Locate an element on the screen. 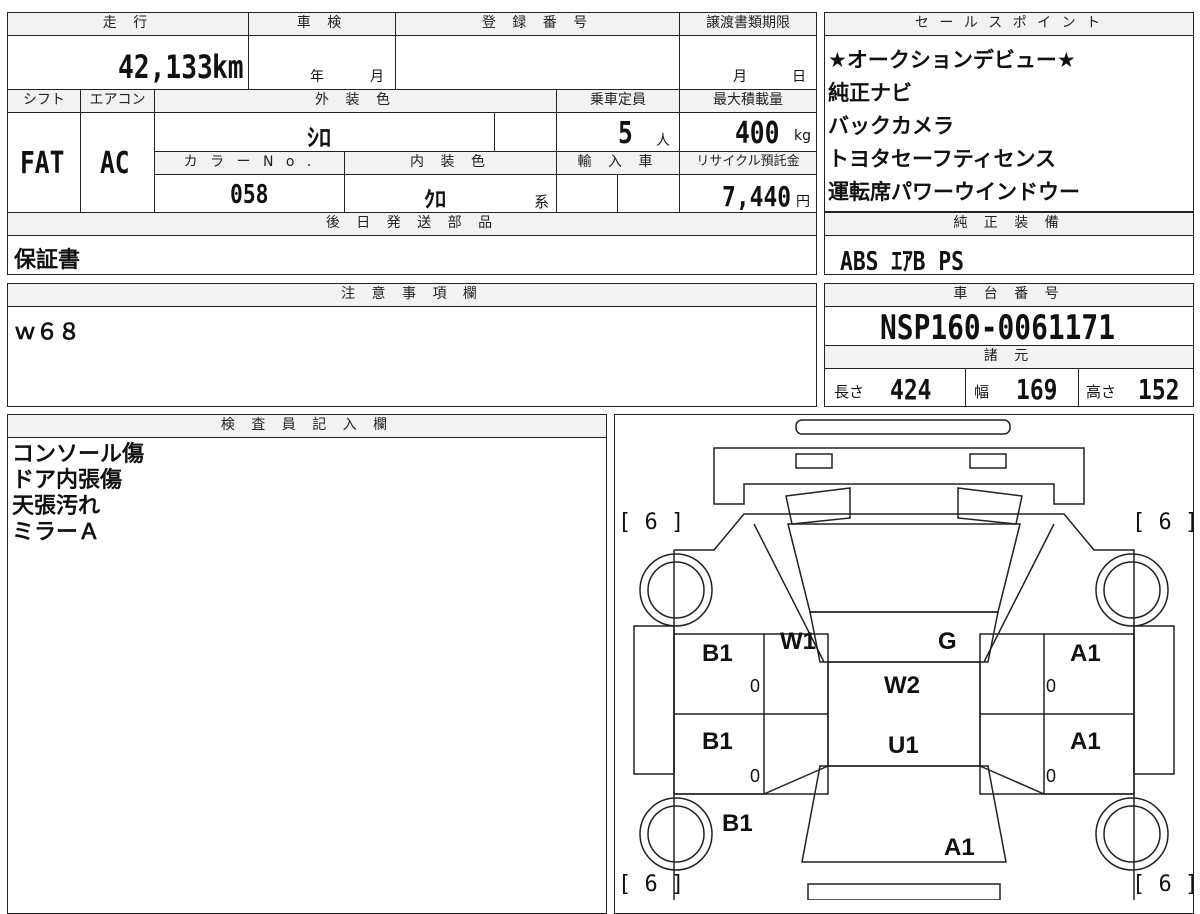  tire-front-right-label: [ 6 ] is located at coordinates (1165, 522).